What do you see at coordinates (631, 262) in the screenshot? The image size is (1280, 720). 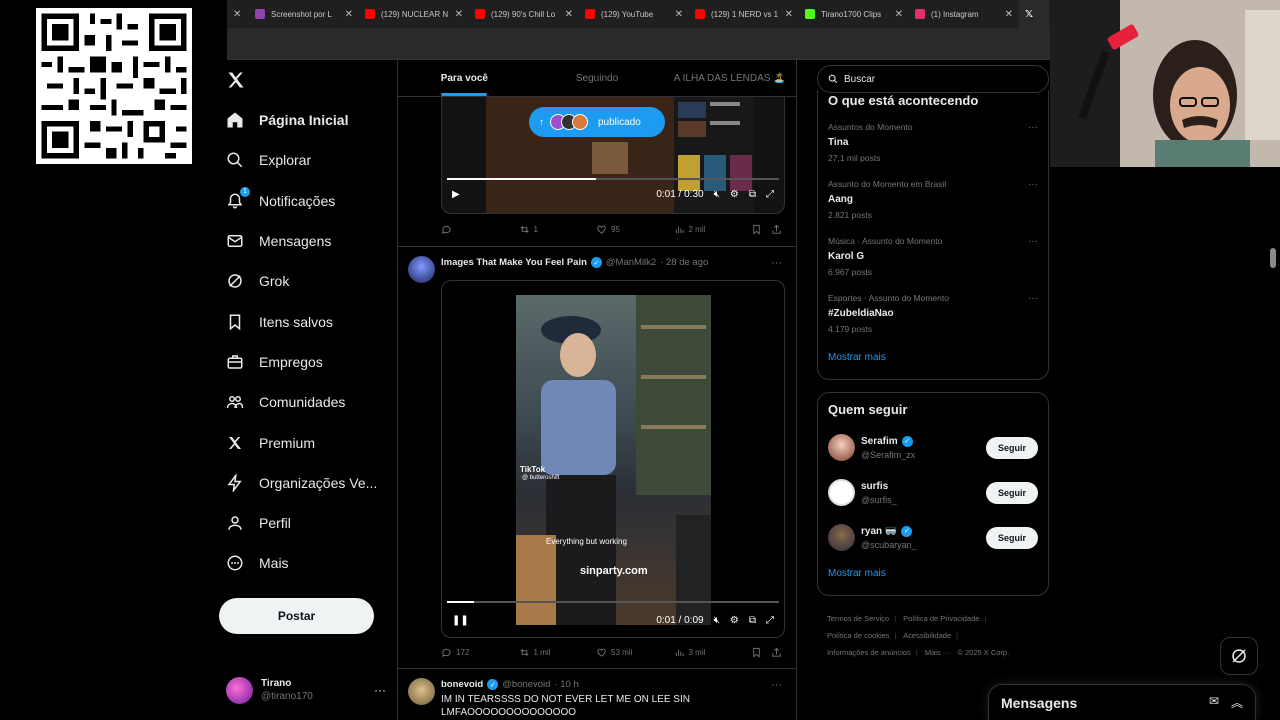 I see `author-handle: @ManMilk2` at bounding box center [631, 262].